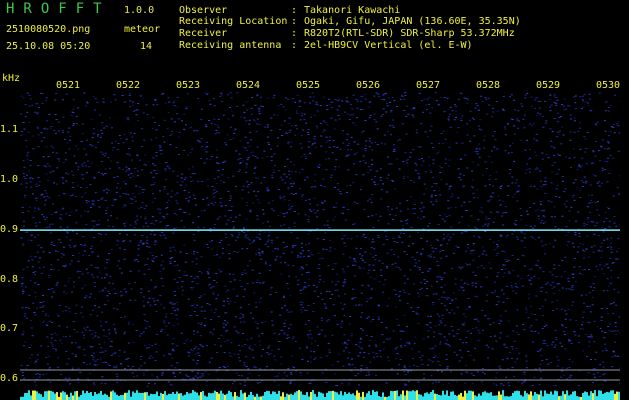 The width and height of the screenshot is (629, 400). What do you see at coordinates (308, 85) in the screenshot?
I see `x-tick-label: 0525` at bounding box center [308, 85].